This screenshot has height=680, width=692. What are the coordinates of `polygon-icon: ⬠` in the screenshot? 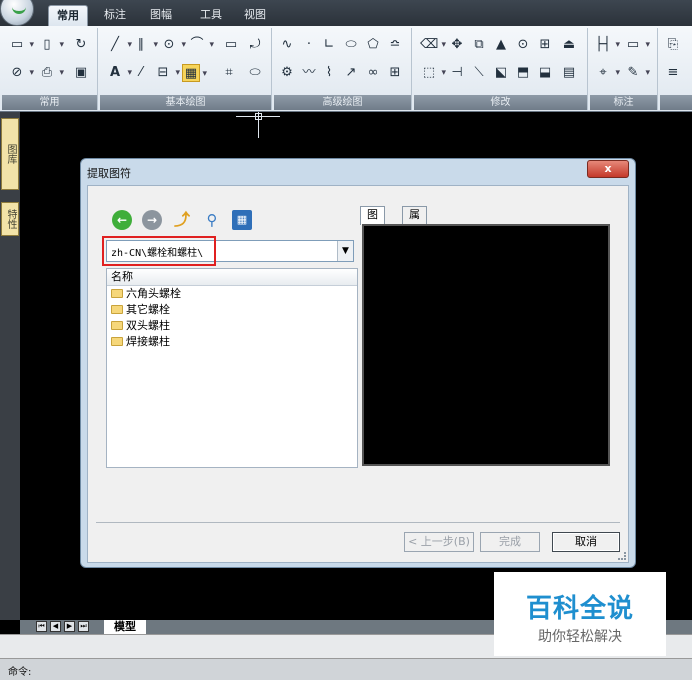 It's located at (373, 45).